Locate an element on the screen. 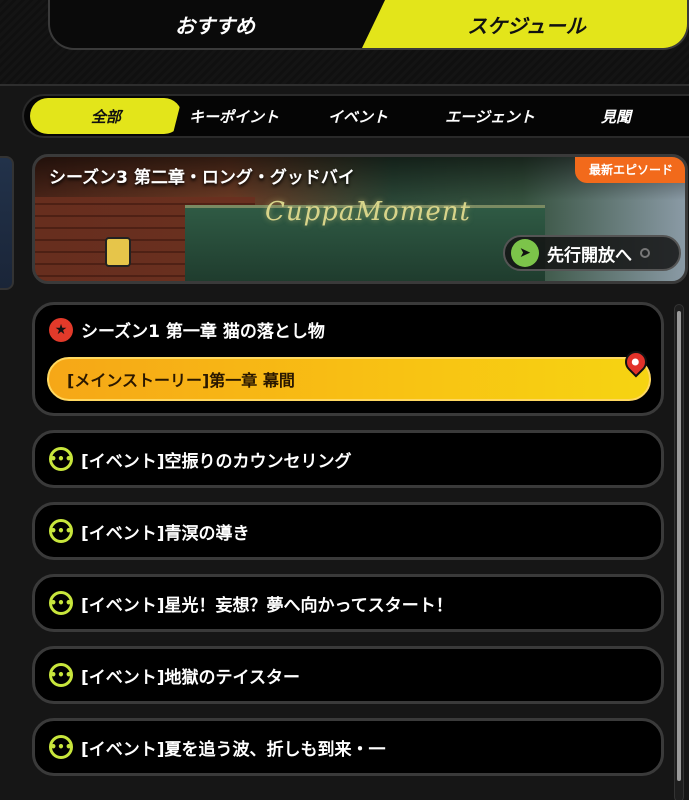  filter-agent: エージェント is located at coordinates (490, 116).